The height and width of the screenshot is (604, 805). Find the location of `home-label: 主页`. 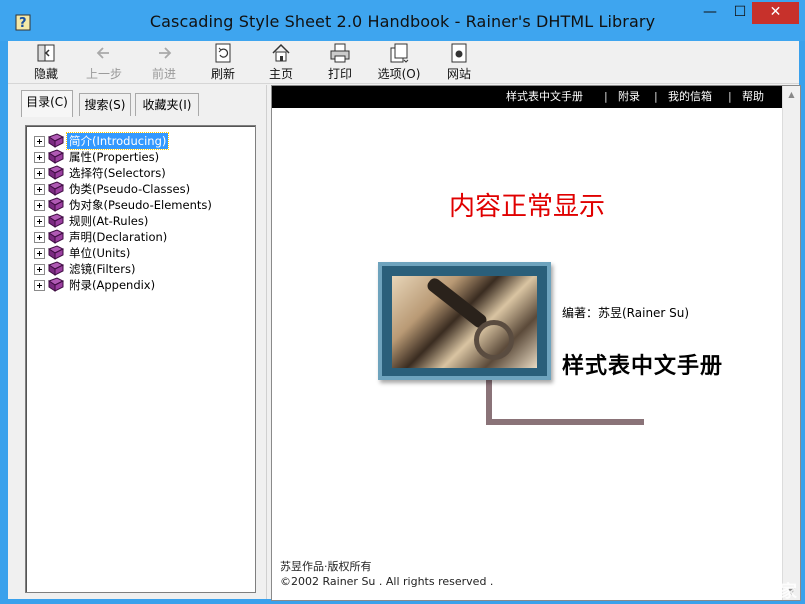

home-label: 主页 is located at coordinates (281, 73).